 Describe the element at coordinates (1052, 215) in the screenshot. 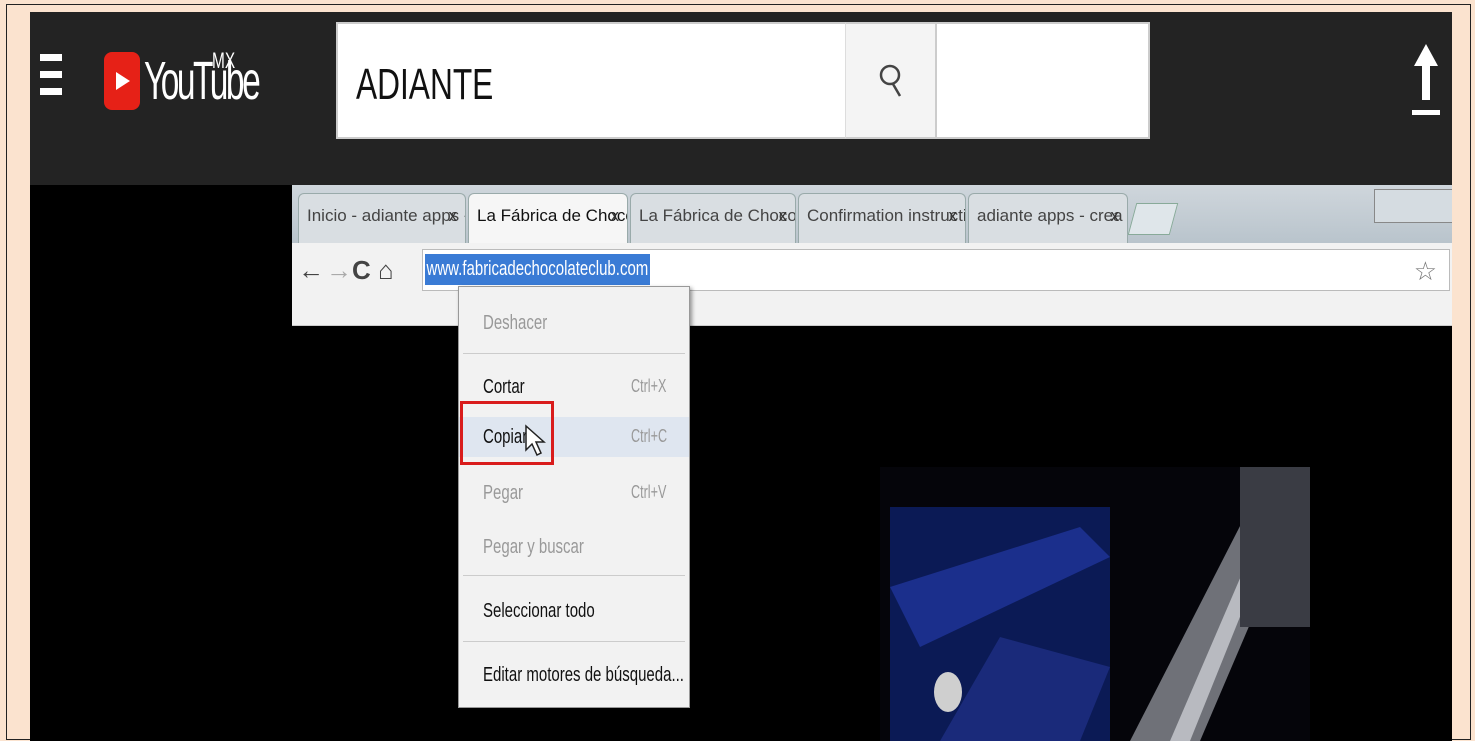

I see `tab-label: adiante apps - crea tu ap` at that location.